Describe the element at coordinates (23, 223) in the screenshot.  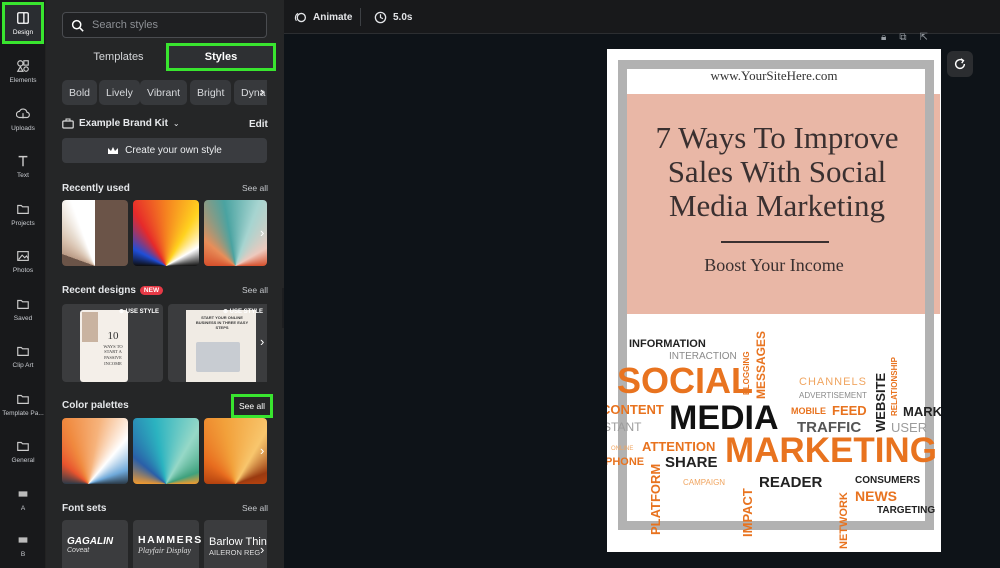
I see `rail-projects-label: Projects` at that location.